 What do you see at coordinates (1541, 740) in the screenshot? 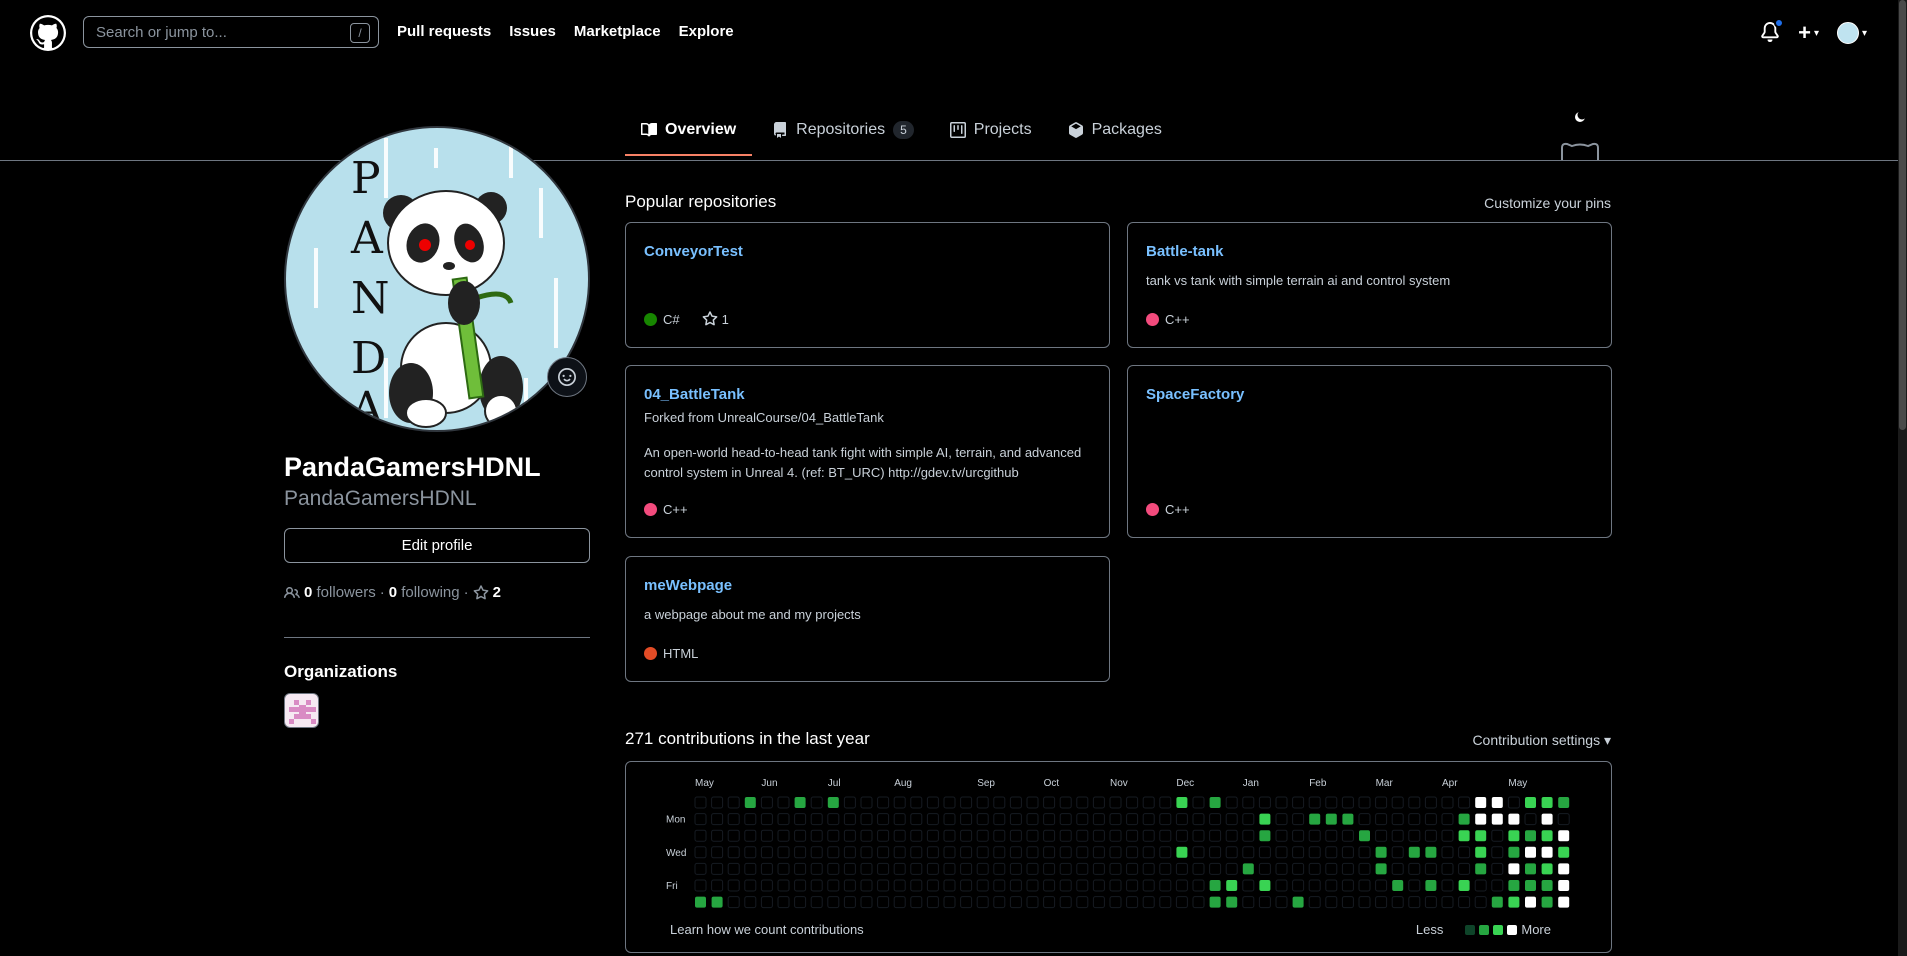
I see `contribution-settings-dropdown: Contribution settings ▾` at bounding box center [1541, 740].